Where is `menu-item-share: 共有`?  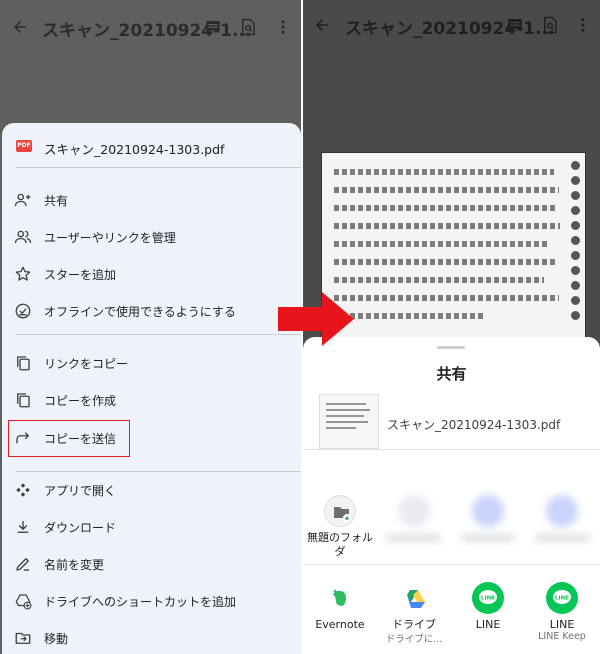 menu-item-share: 共有 is located at coordinates (151, 200).